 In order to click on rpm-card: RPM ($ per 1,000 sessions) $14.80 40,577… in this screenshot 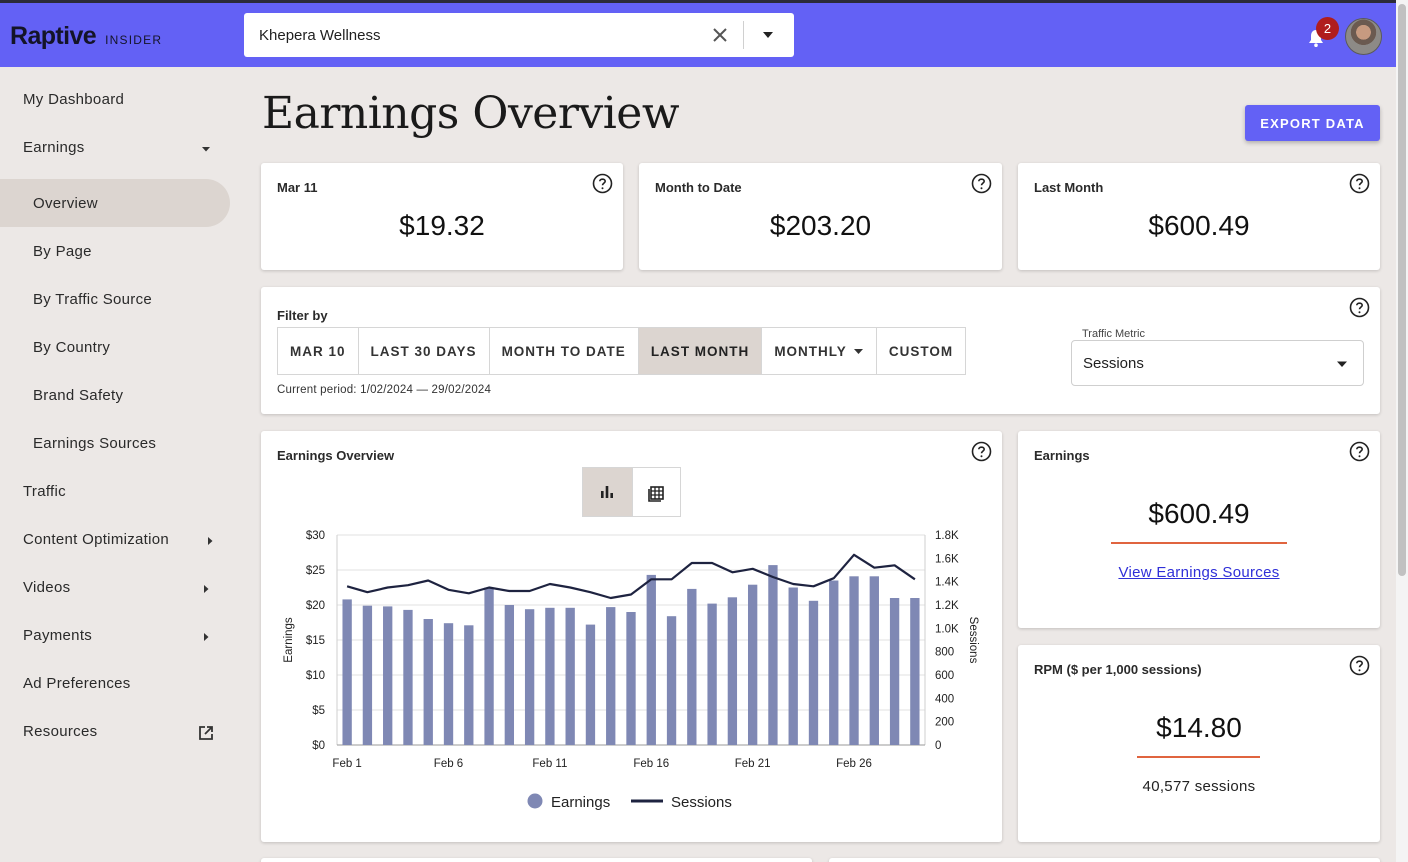, I will do `click(1199, 743)`.